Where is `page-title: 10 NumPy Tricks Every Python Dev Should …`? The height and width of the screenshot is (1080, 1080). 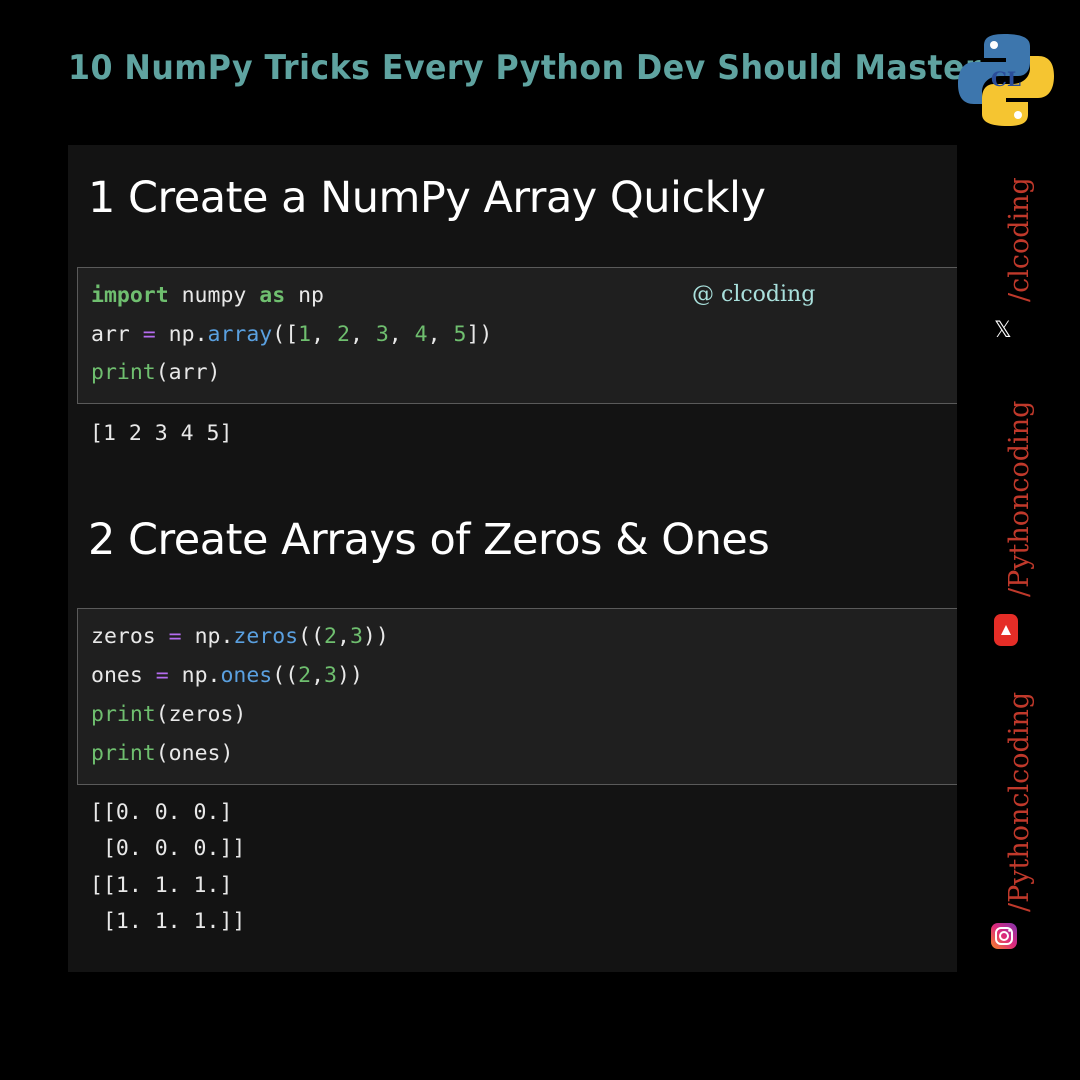
page-title: 10 NumPy Tricks Every Python Dev Should … is located at coordinates (525, 68).